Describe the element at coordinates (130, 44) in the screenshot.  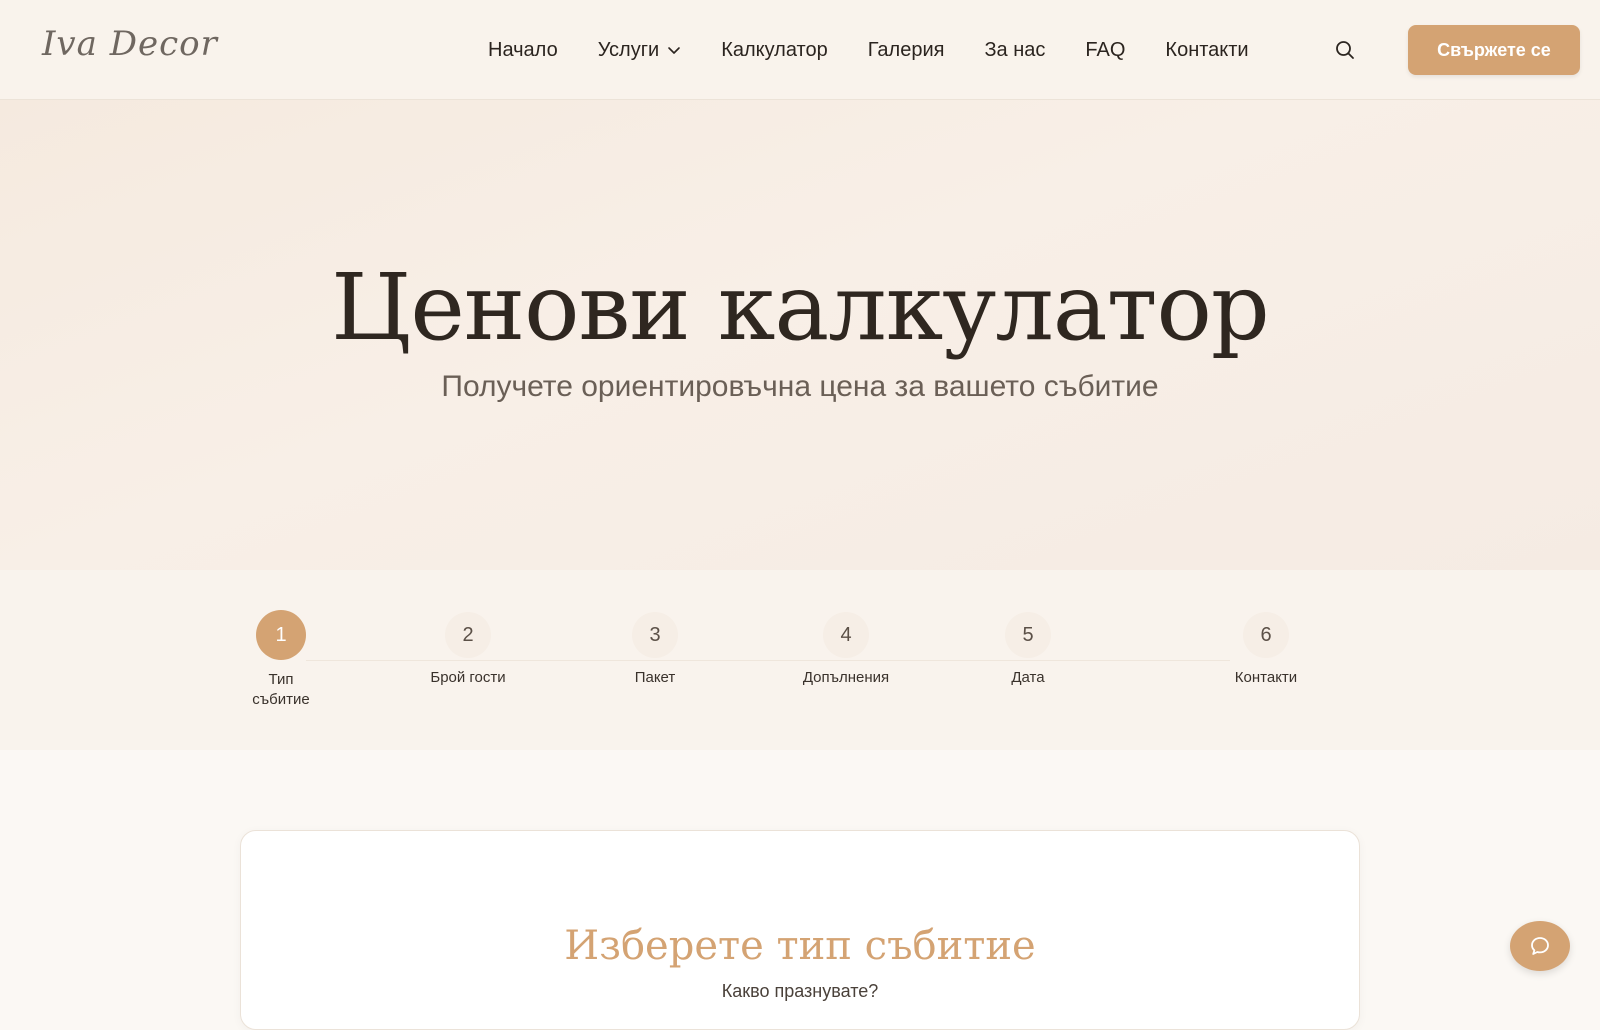
I see `logo: Iva Decor` at that location.